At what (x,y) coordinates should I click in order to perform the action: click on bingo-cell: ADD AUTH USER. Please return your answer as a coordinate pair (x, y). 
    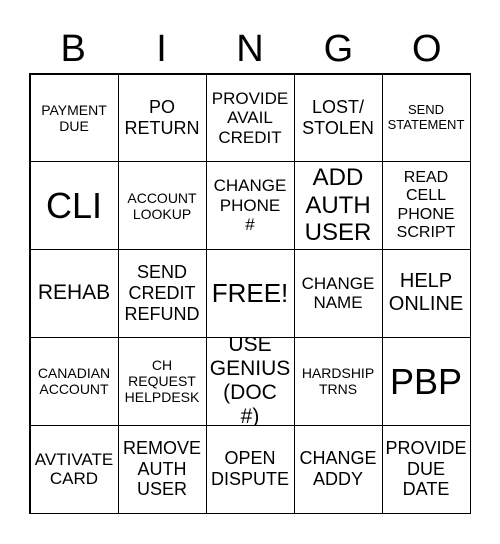
    Looking at the image, I should click on (338, 206).